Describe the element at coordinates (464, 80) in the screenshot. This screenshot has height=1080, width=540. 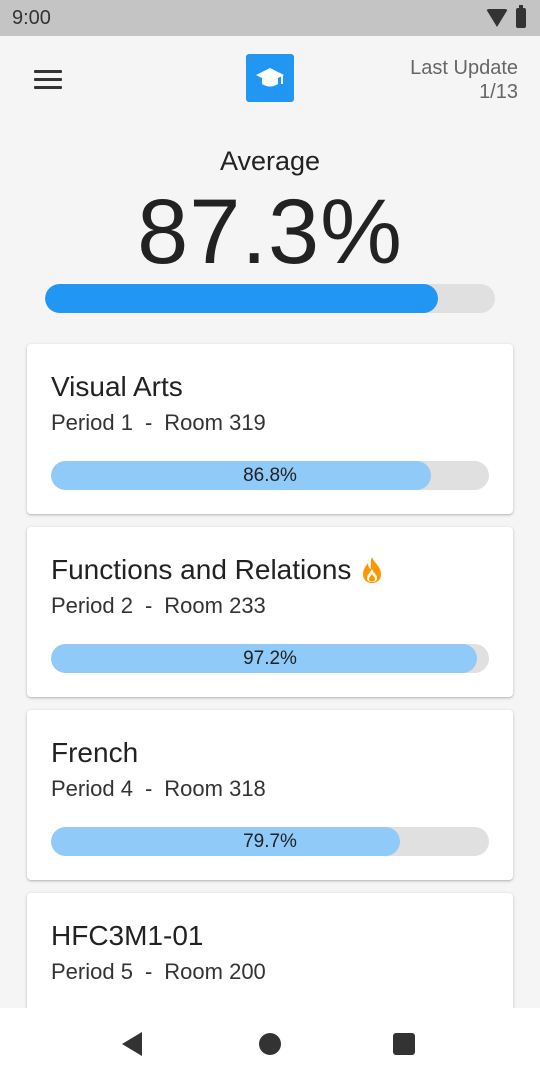
I see `last-update: Last Update 1/13` at that location.